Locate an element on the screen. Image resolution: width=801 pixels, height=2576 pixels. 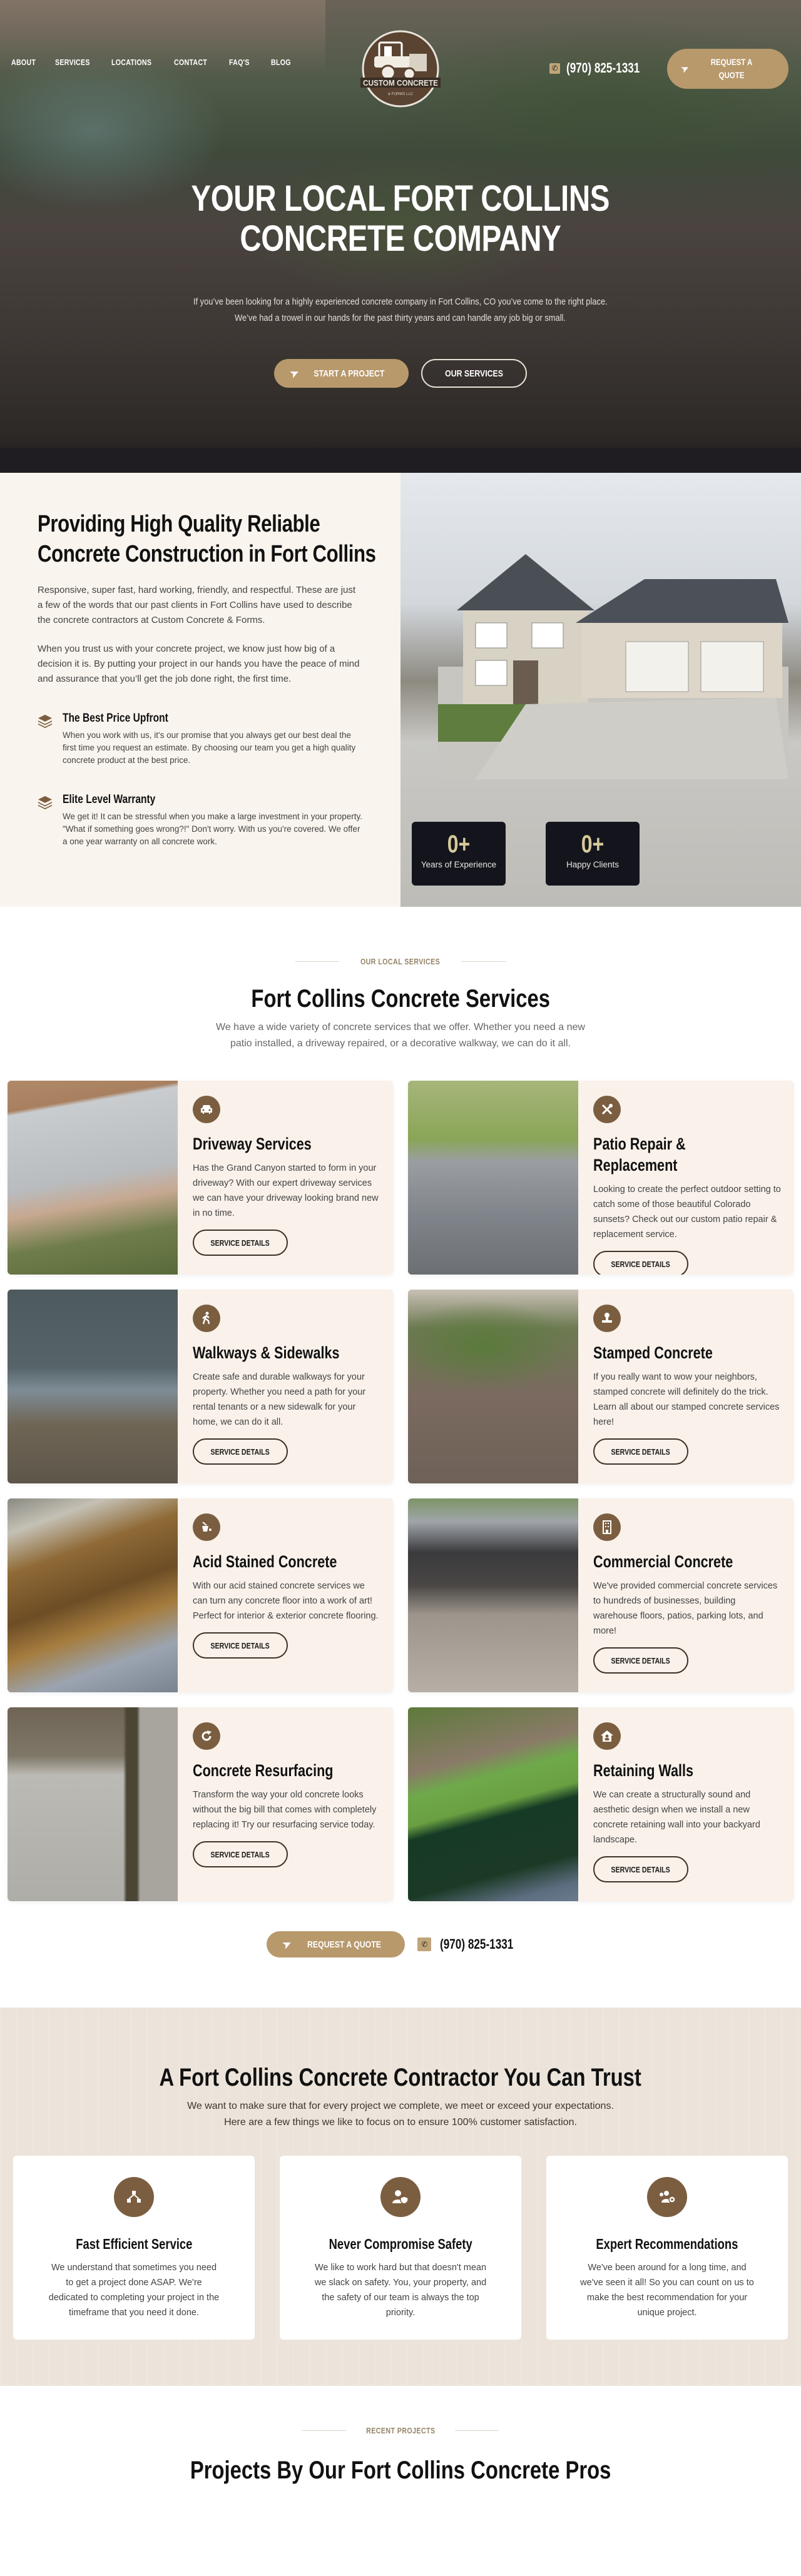
redo-icon is located at coordinates (206, 1736).